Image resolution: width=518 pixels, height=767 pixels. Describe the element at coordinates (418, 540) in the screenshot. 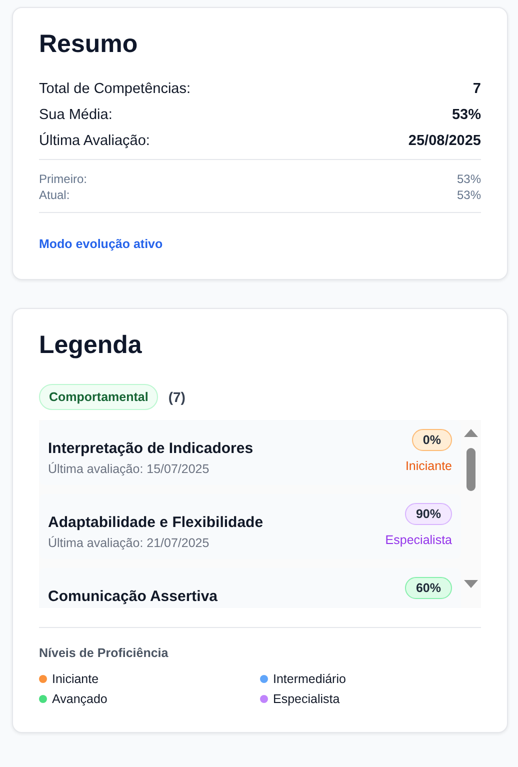

I see `level-label: Especialista` at that location.